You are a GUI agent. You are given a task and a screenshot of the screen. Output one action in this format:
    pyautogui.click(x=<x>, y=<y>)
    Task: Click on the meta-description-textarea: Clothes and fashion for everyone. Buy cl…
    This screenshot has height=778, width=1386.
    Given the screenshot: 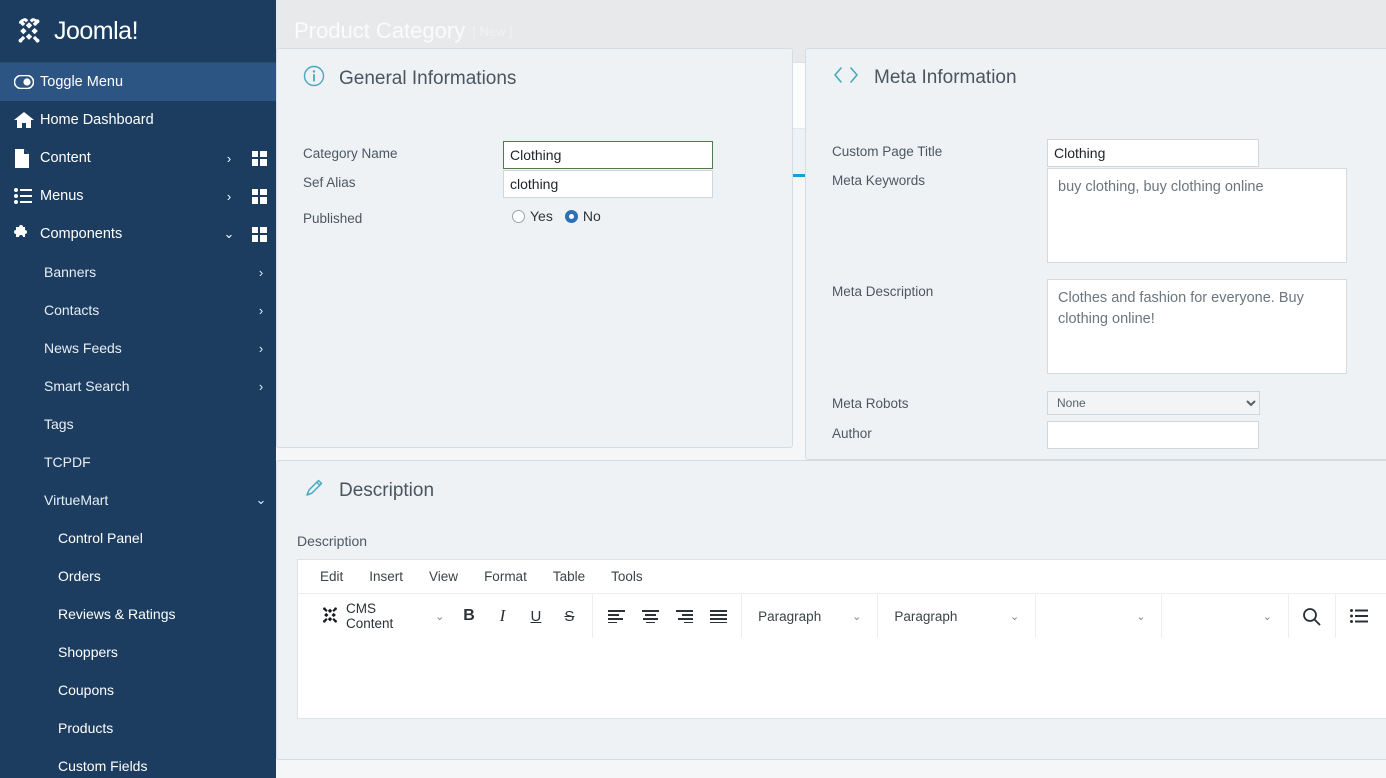 What is the action you would take?
    pyautogui.click(x=1197, y=326)
    